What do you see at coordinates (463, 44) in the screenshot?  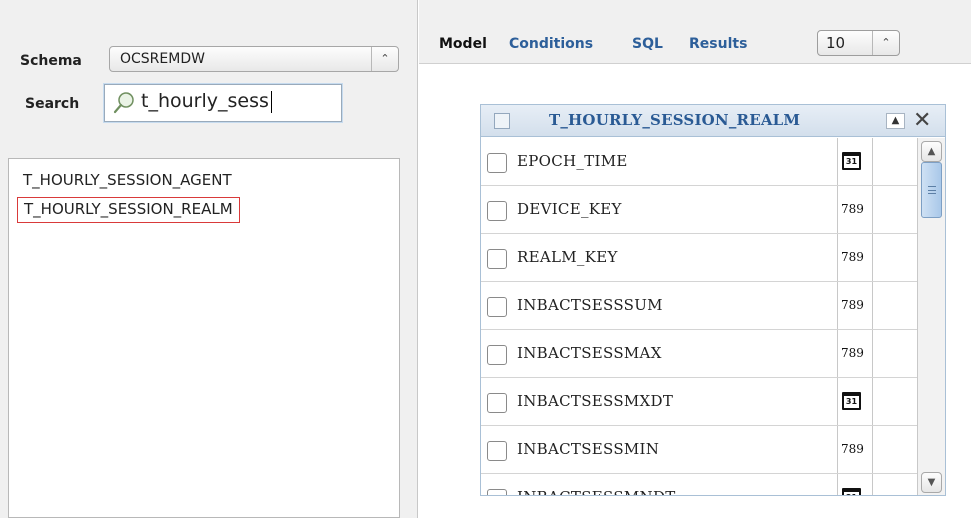 I see `tab-model: Model` at bounding box center [463, 44].